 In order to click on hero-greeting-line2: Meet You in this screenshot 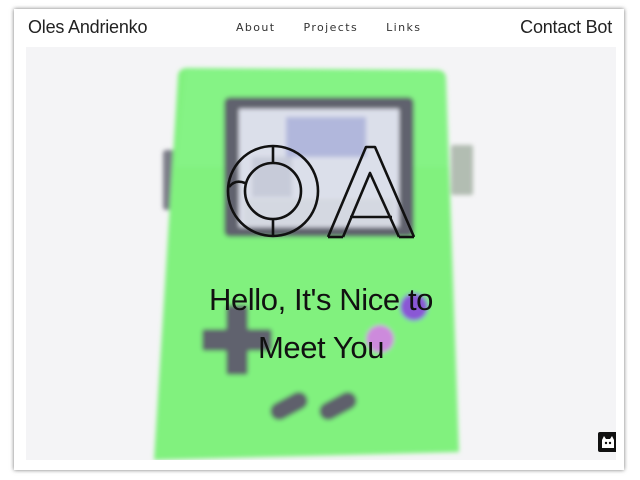, I will do `click(321, 347)`.